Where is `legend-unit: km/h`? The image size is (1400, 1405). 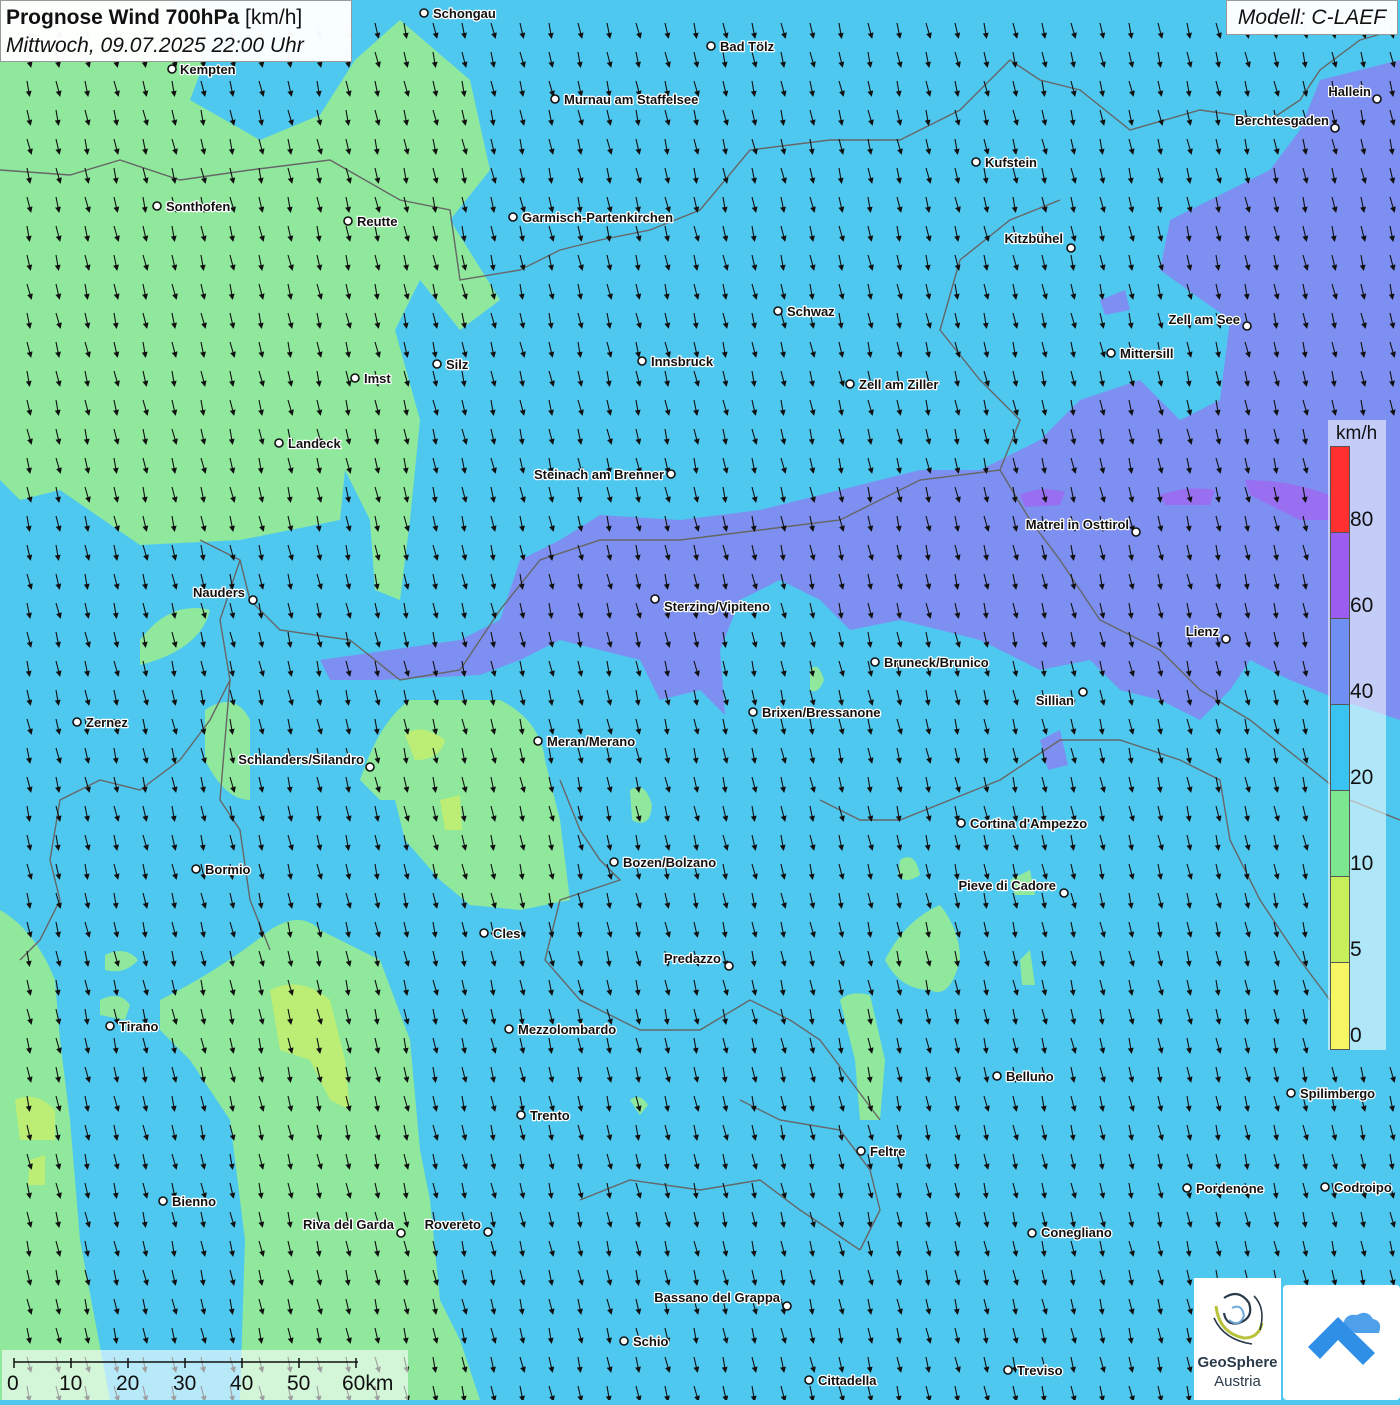
legend-unit: km/h is located at coordinates (1357, 433).